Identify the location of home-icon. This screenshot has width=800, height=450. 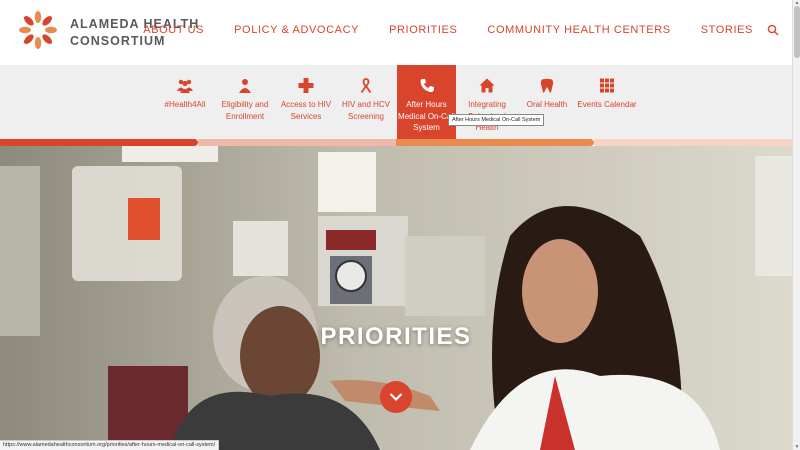
(487, 85).